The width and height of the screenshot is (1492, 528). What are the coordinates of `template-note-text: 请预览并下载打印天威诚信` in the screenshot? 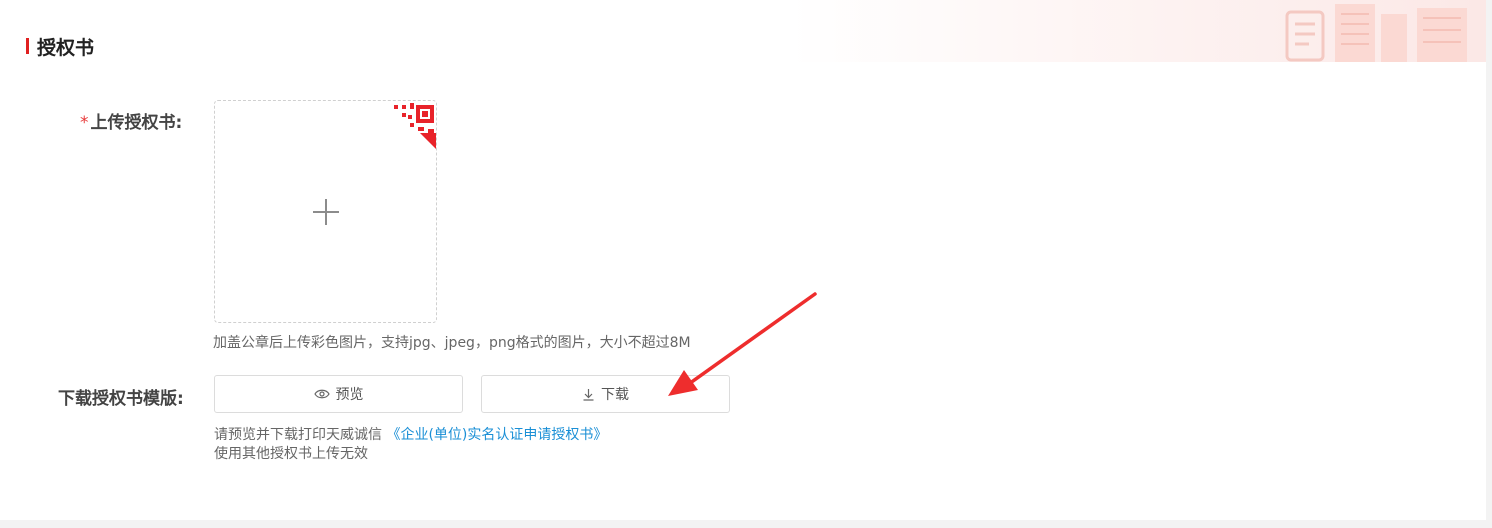 It's located at (300, 435).